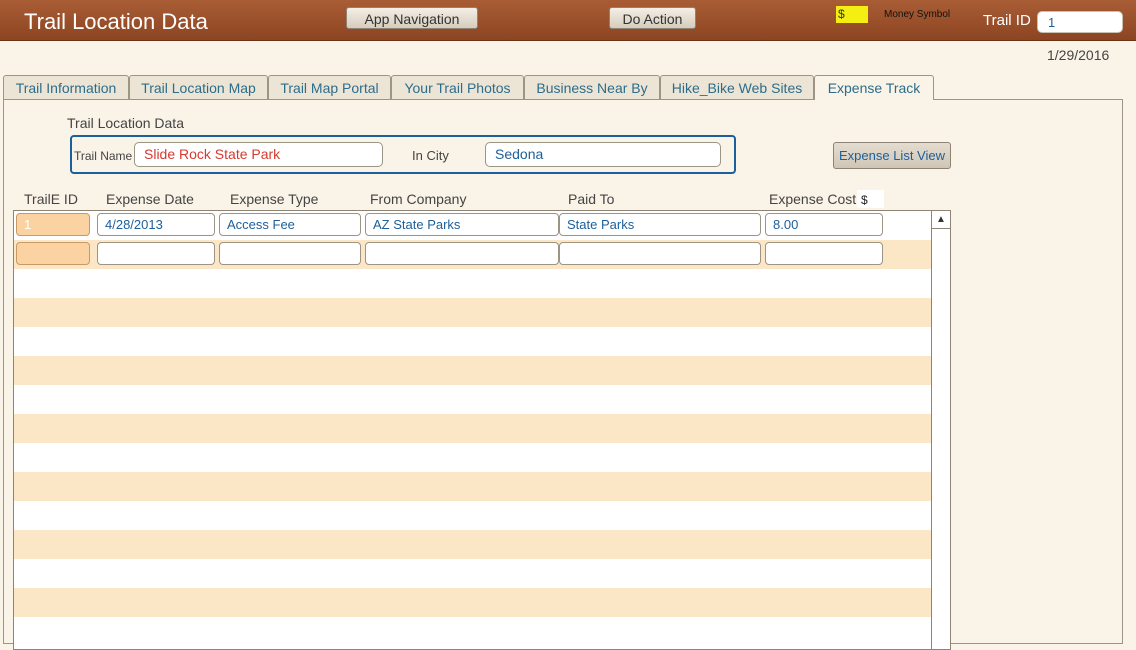 Image resolution: width=1136 pixels, height=650 pixels. What do you see at coordinates (1007, 20) in the screenshot?
I see `trail-id-label: Trail ID` at bounding box center [1007, 20].